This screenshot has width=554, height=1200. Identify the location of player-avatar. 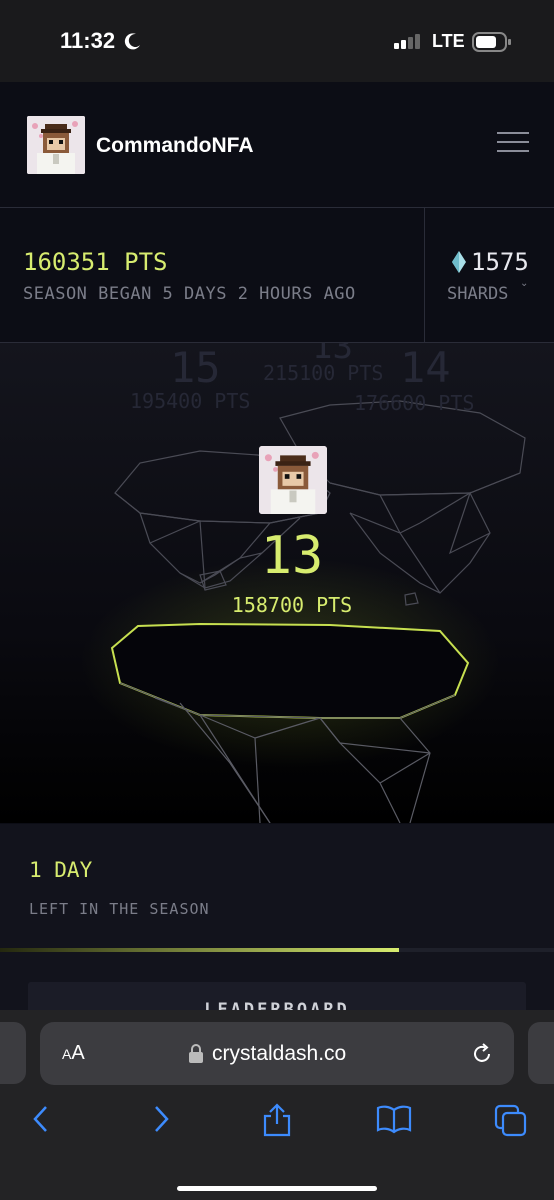
(293, 480).